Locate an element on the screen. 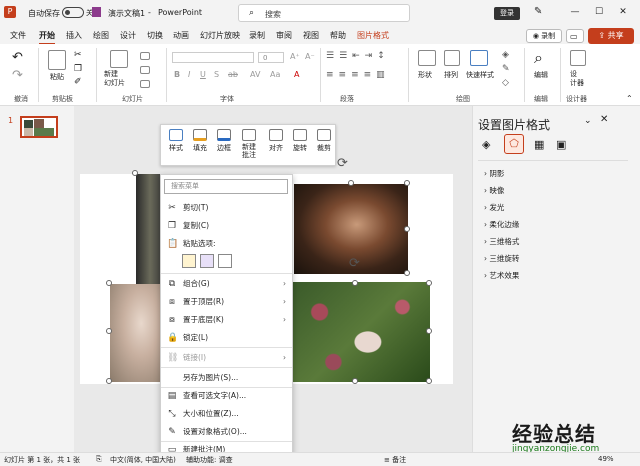 This screenshot has width=640, height=466. font-name-input is located at coordinates (213, 57).